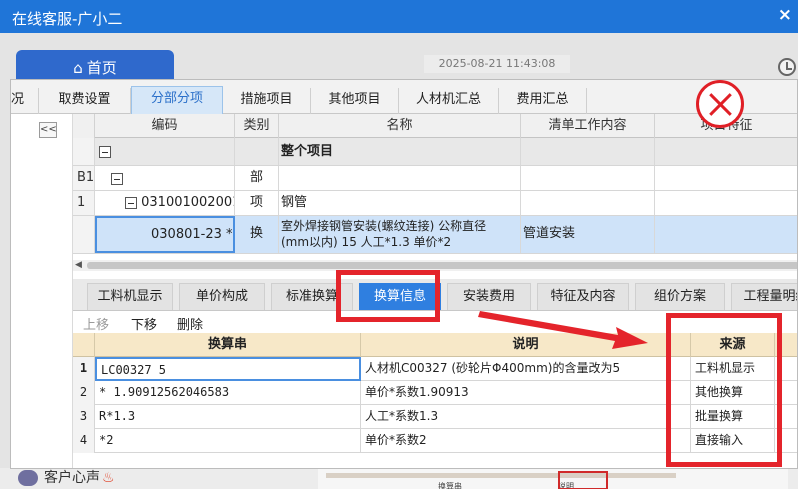  What do you see at coordinates (25, 101) in the screenshot?
I see `tab-overview: 况` at bounding box center [25, 101].